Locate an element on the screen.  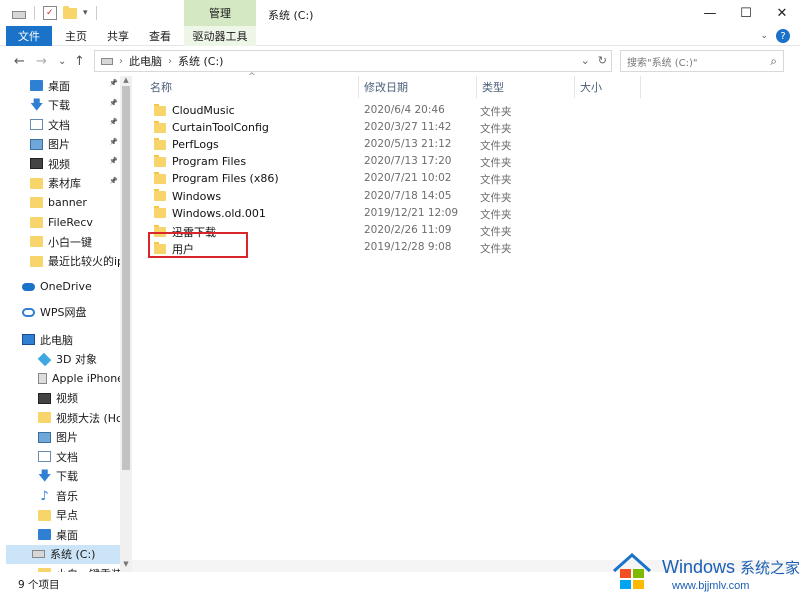
sidebar-item-label: 系统 (C:) is located at coordinates (73, 554).